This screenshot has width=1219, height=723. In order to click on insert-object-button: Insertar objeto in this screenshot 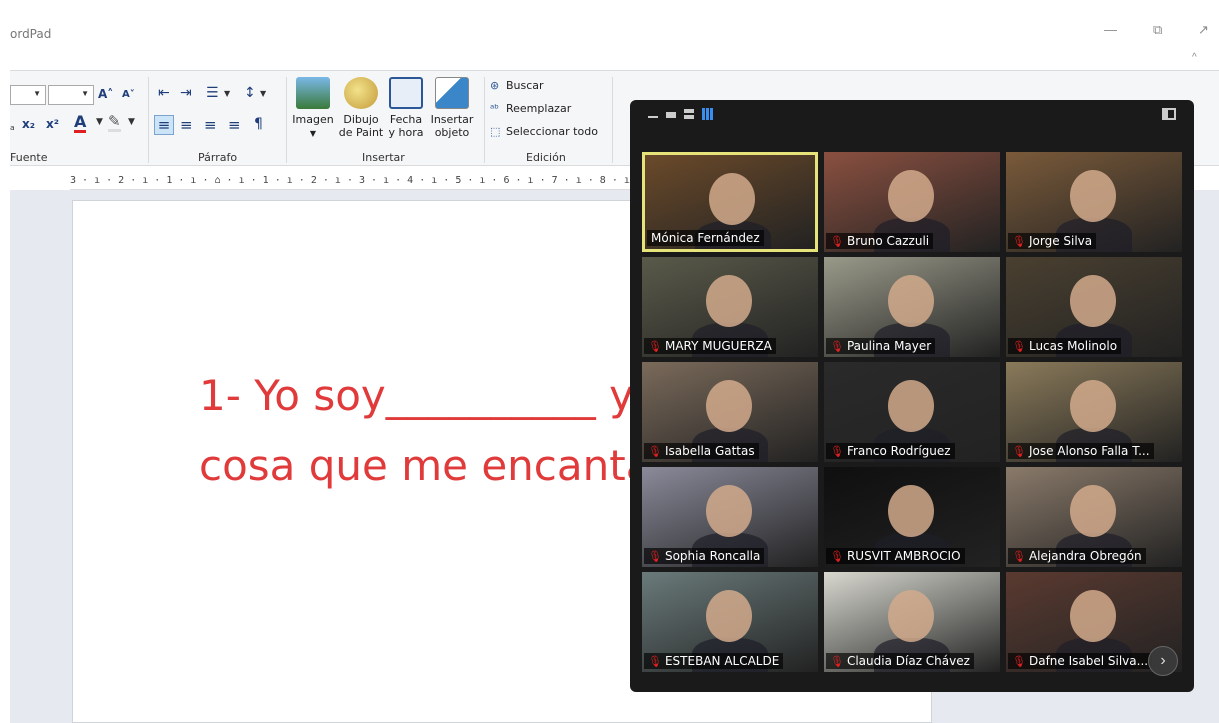, I will do `click(452, 108)`.